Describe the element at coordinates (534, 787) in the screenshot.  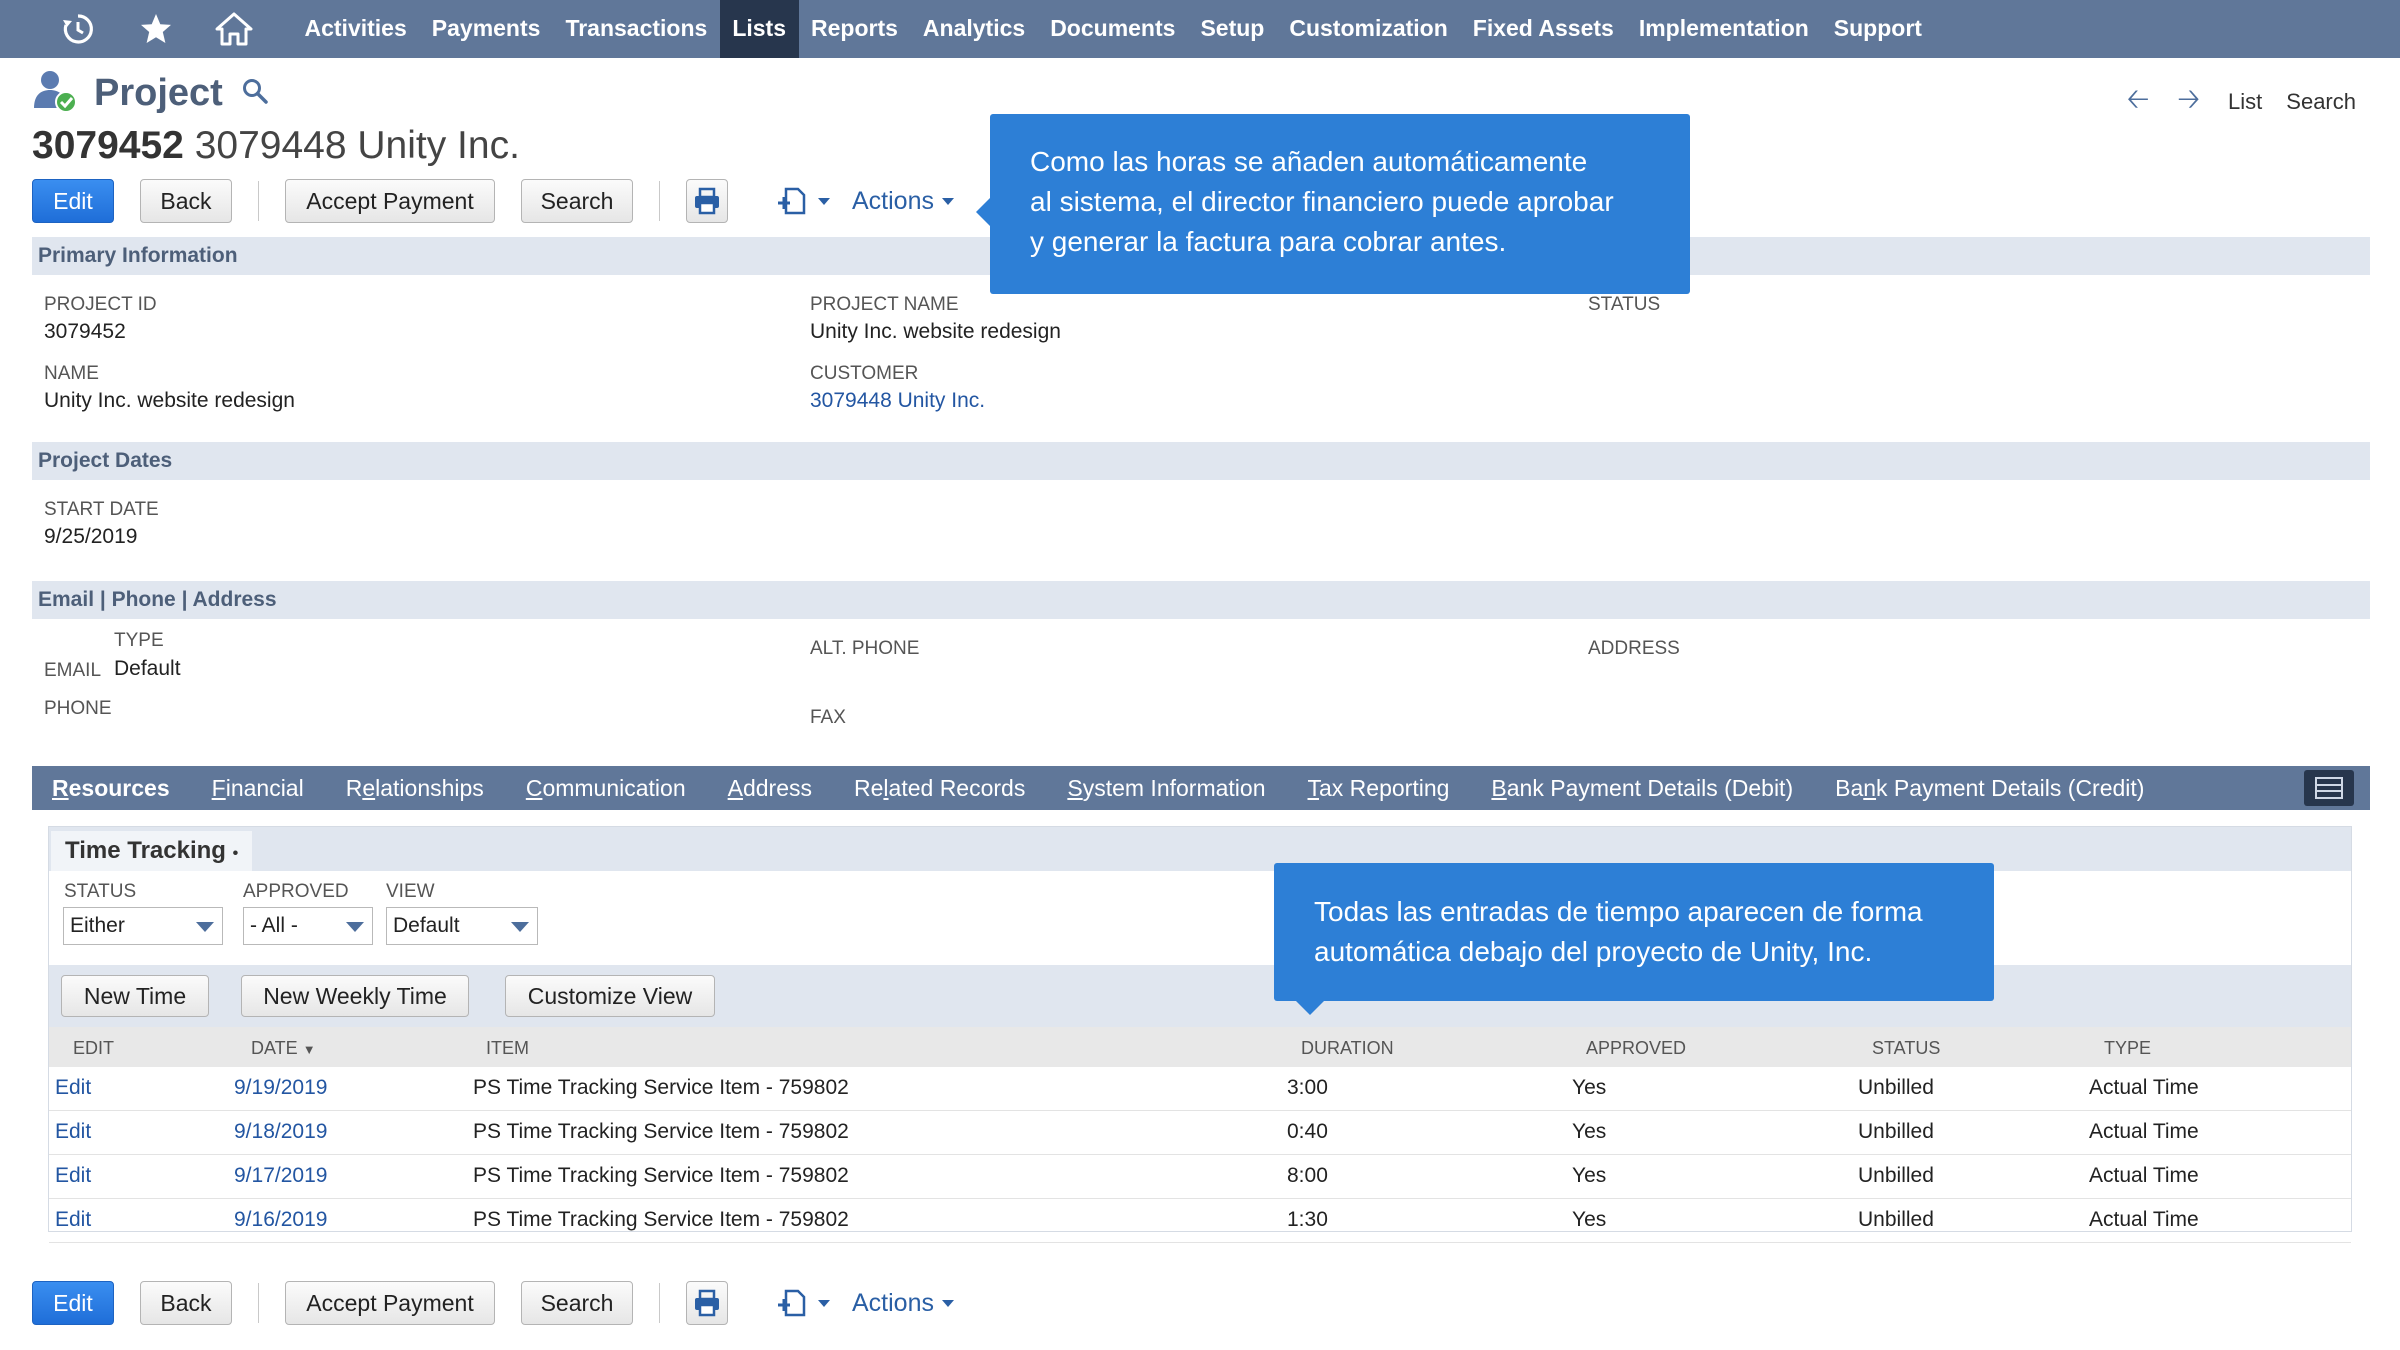
I see `tab-access-key: C` at that location.